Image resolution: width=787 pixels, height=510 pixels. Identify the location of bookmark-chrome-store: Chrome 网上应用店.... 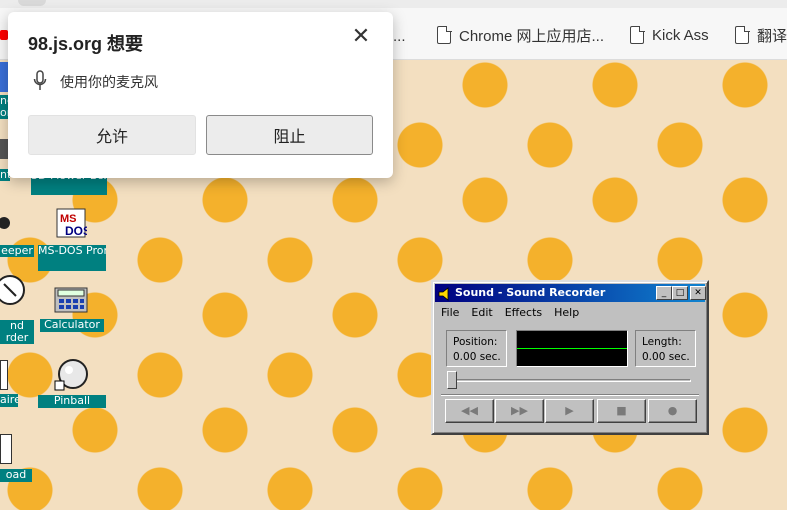
(520, 35).